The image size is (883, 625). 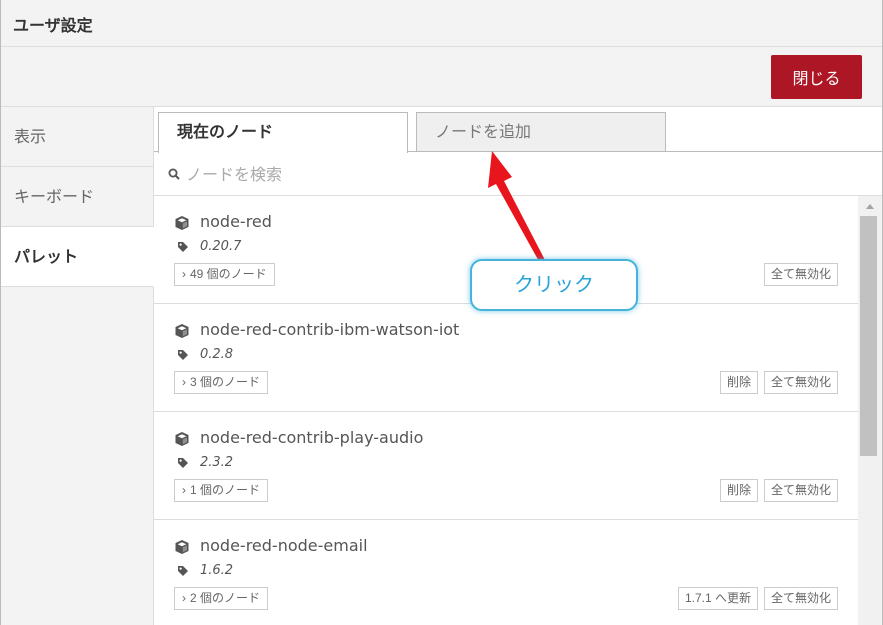 What do you see at coordinates (217, 570) in the screenshot?
I see `node-version: 1.6.2` at bounding box center [217, 570].